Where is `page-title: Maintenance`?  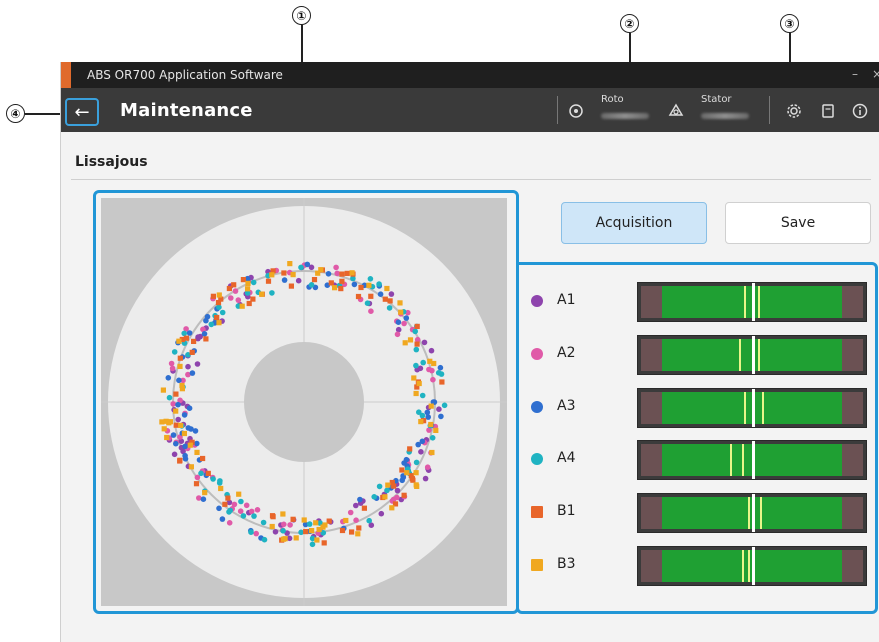
page-title: Maintenance is located at coordinates (186, 110).